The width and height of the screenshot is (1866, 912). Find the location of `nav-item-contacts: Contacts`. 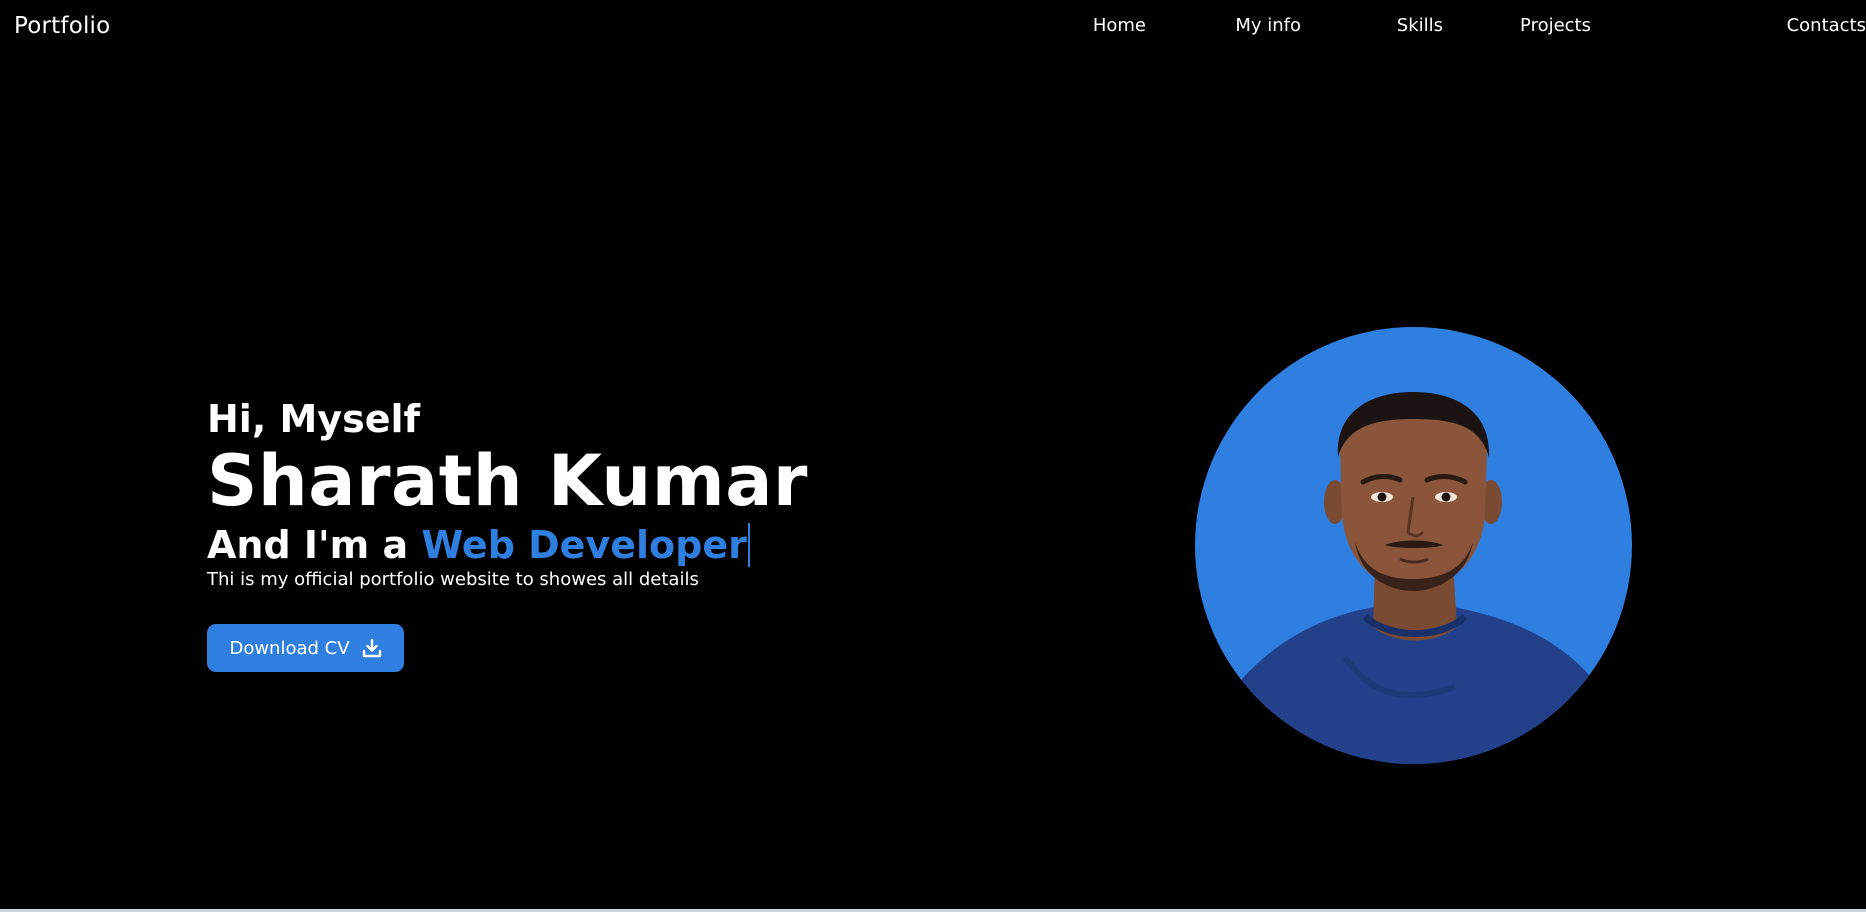

nav-item-contacts: Contacts is located at coordinates (1826, 25).